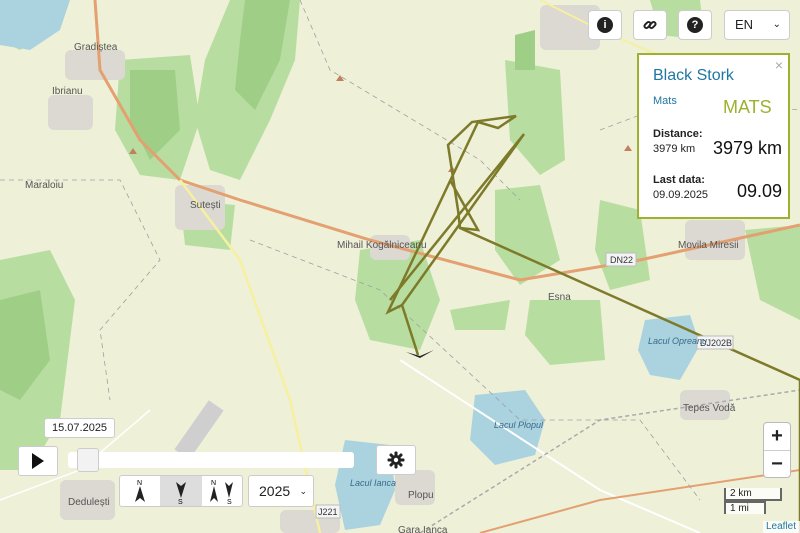 The height and width of the screenshot is (533, 800). Describe the element at coordinates (275, 491) in the screenshot. I see `year-value: 2025` at that location.